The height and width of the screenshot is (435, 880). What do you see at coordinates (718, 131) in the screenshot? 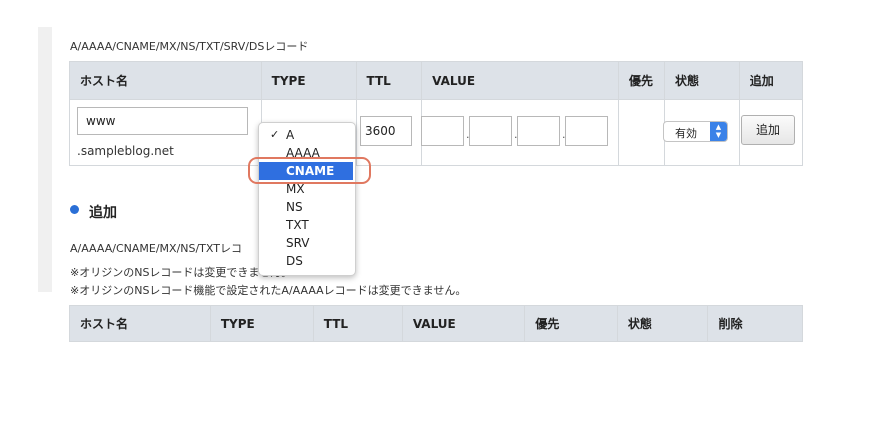
I see `updown-arrow-icon: ▲ ▼` at bounding box center [718, 131].